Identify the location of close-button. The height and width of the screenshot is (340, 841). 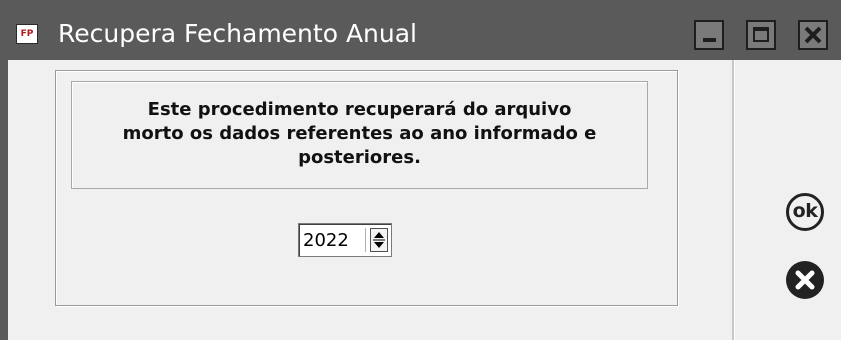
(813, 35).